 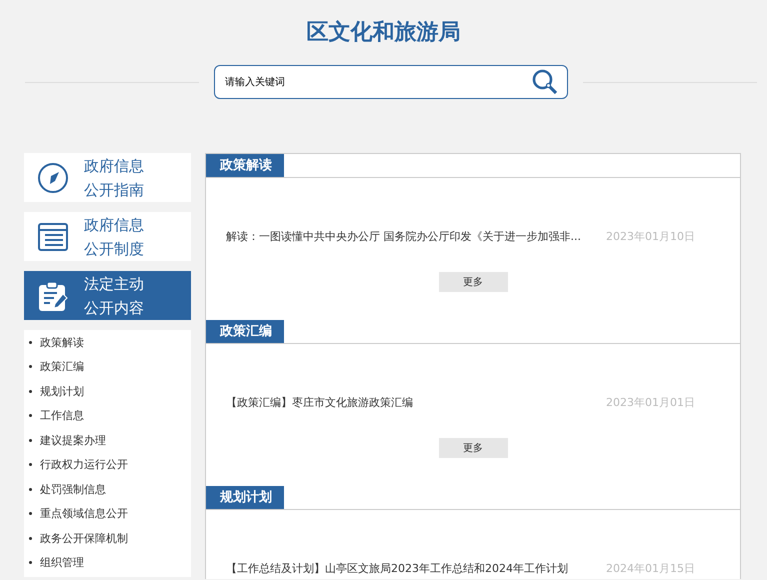 What do you see at coordinates (650, 402) in the screenshot?
I see `article-date: 2023年01月01日` at bounding box center [650, 402].